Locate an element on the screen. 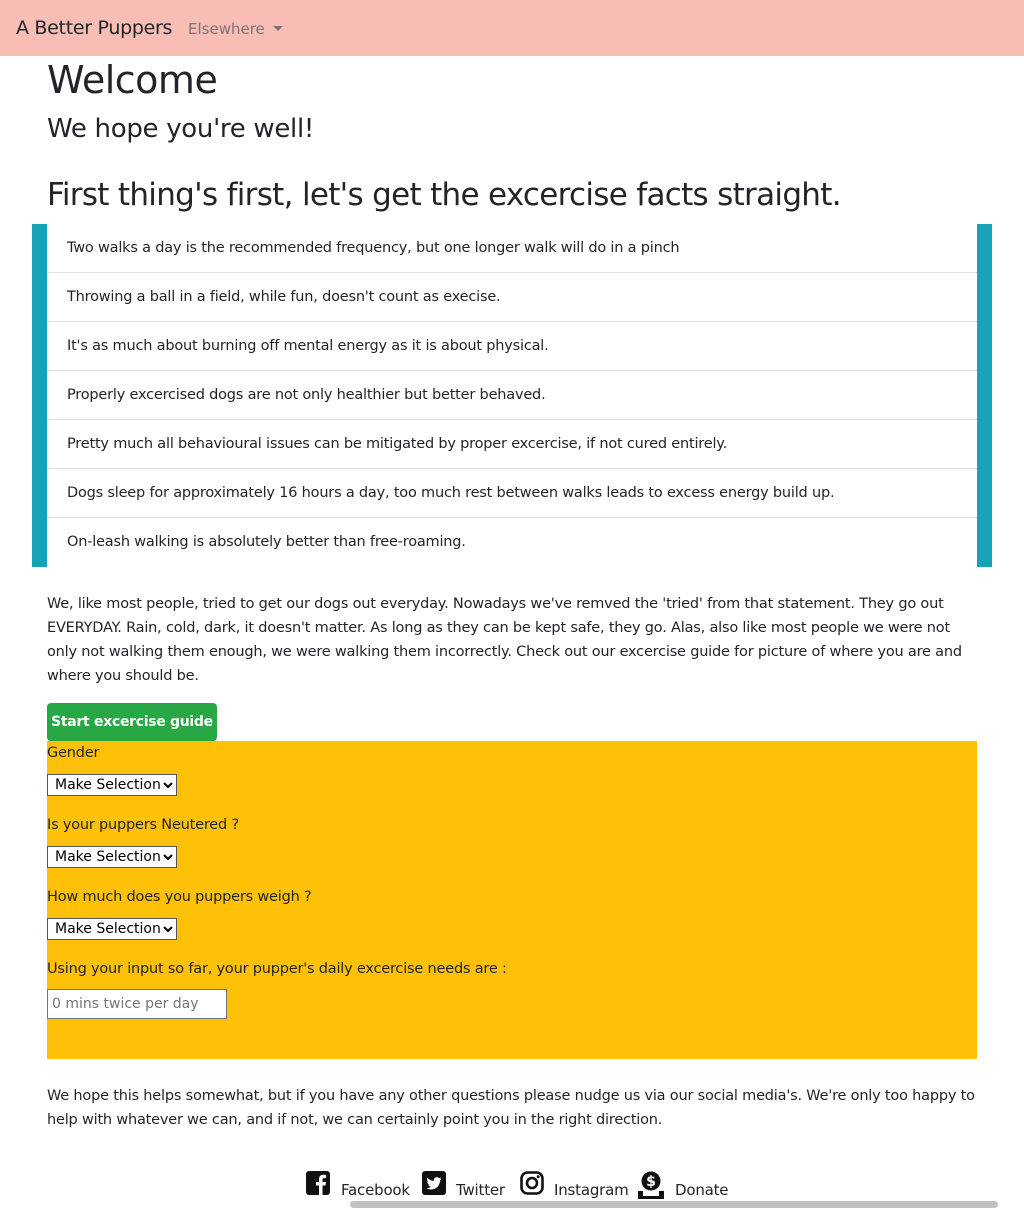 The width and height of the screenshot is (1024, 1209). neutered-select: Make Selection is located at coordinates (112, 857).